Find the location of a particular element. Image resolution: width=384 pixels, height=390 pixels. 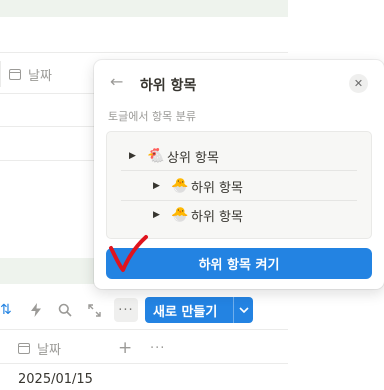

popup-header: ← 하위 항목 ✕ is located at coordinates (239, 84).